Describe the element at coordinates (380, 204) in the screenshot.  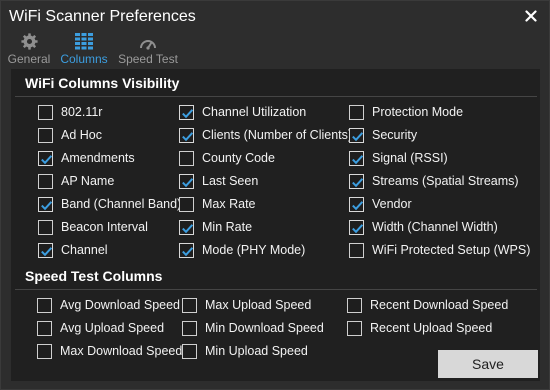
I see `checkbox-vendor: Vendor` at that location.